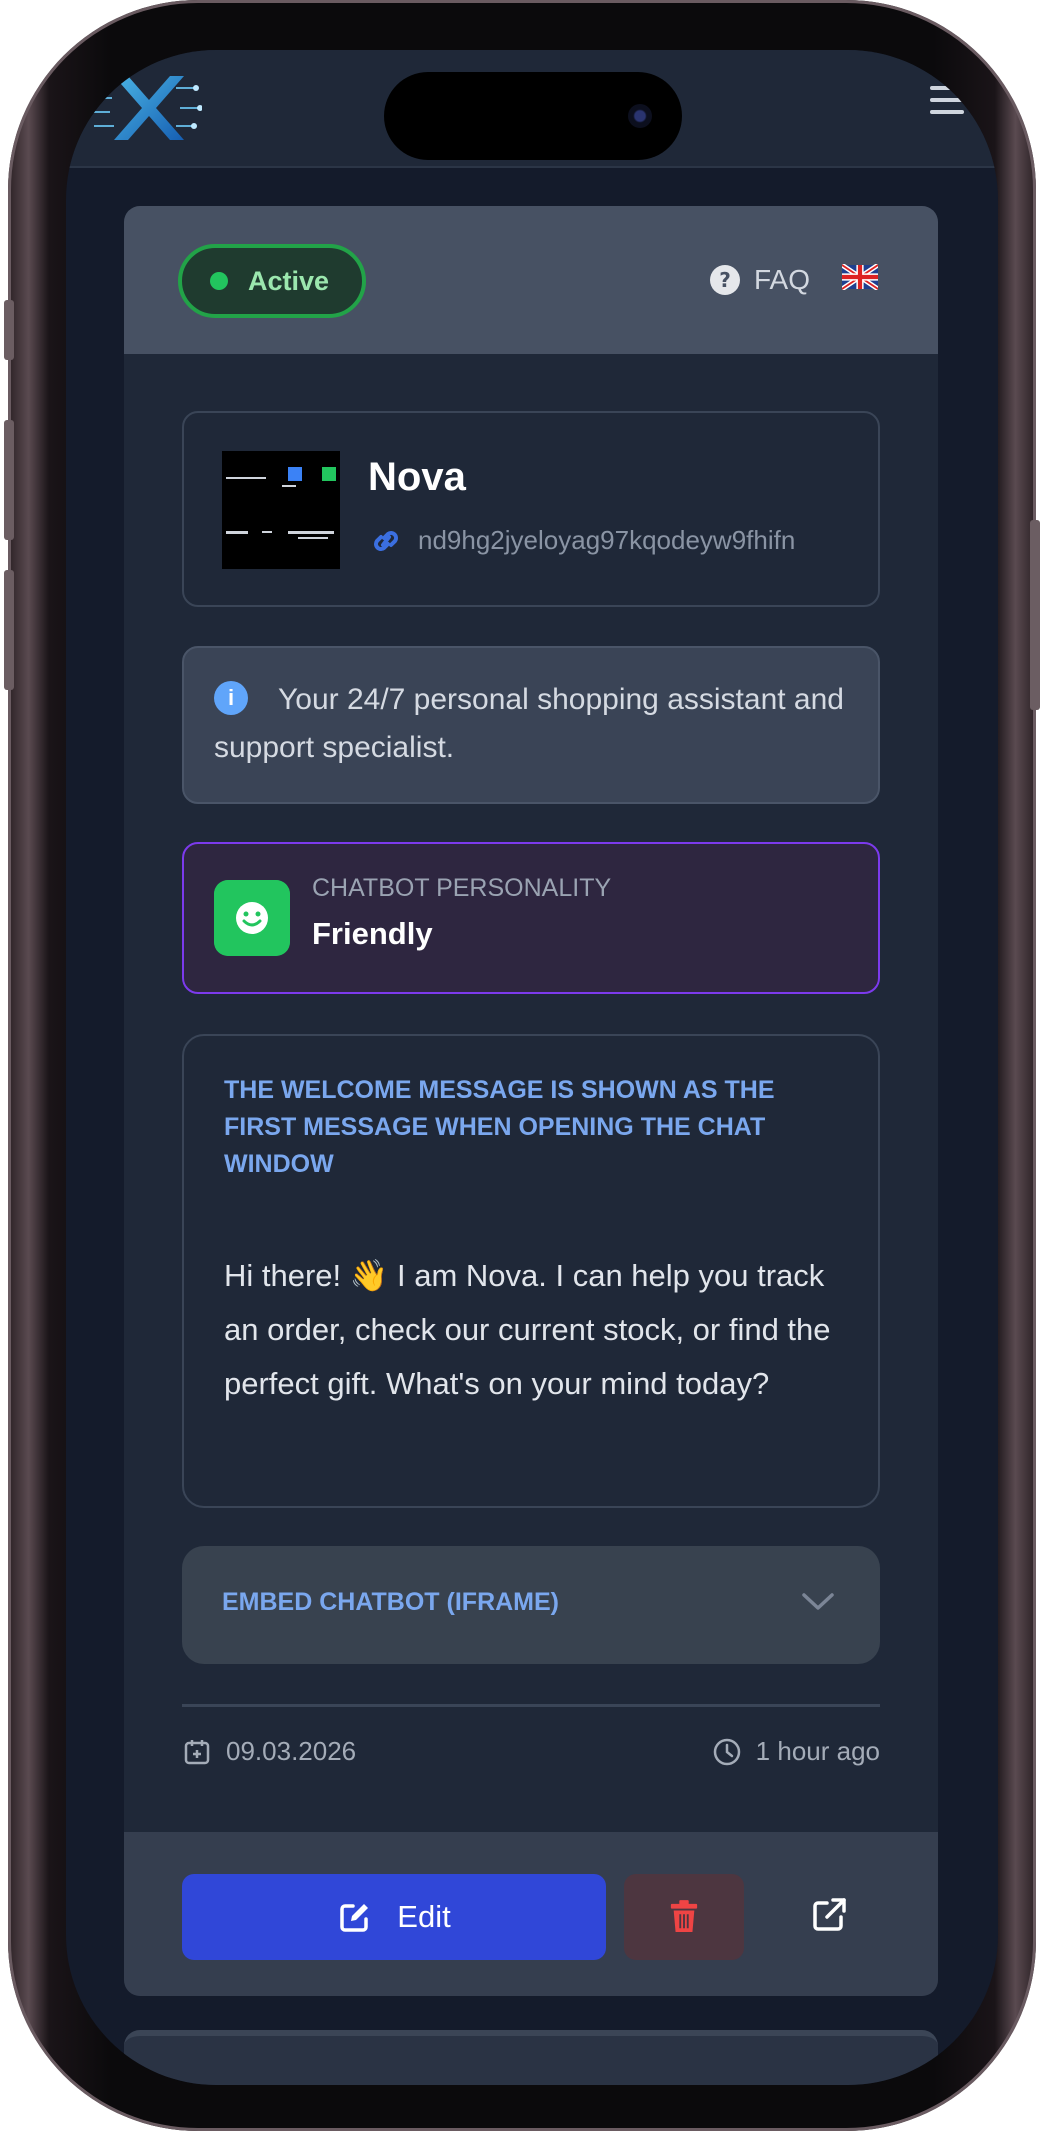  I want to click on card-actions: Edit, so click(531, 1914).